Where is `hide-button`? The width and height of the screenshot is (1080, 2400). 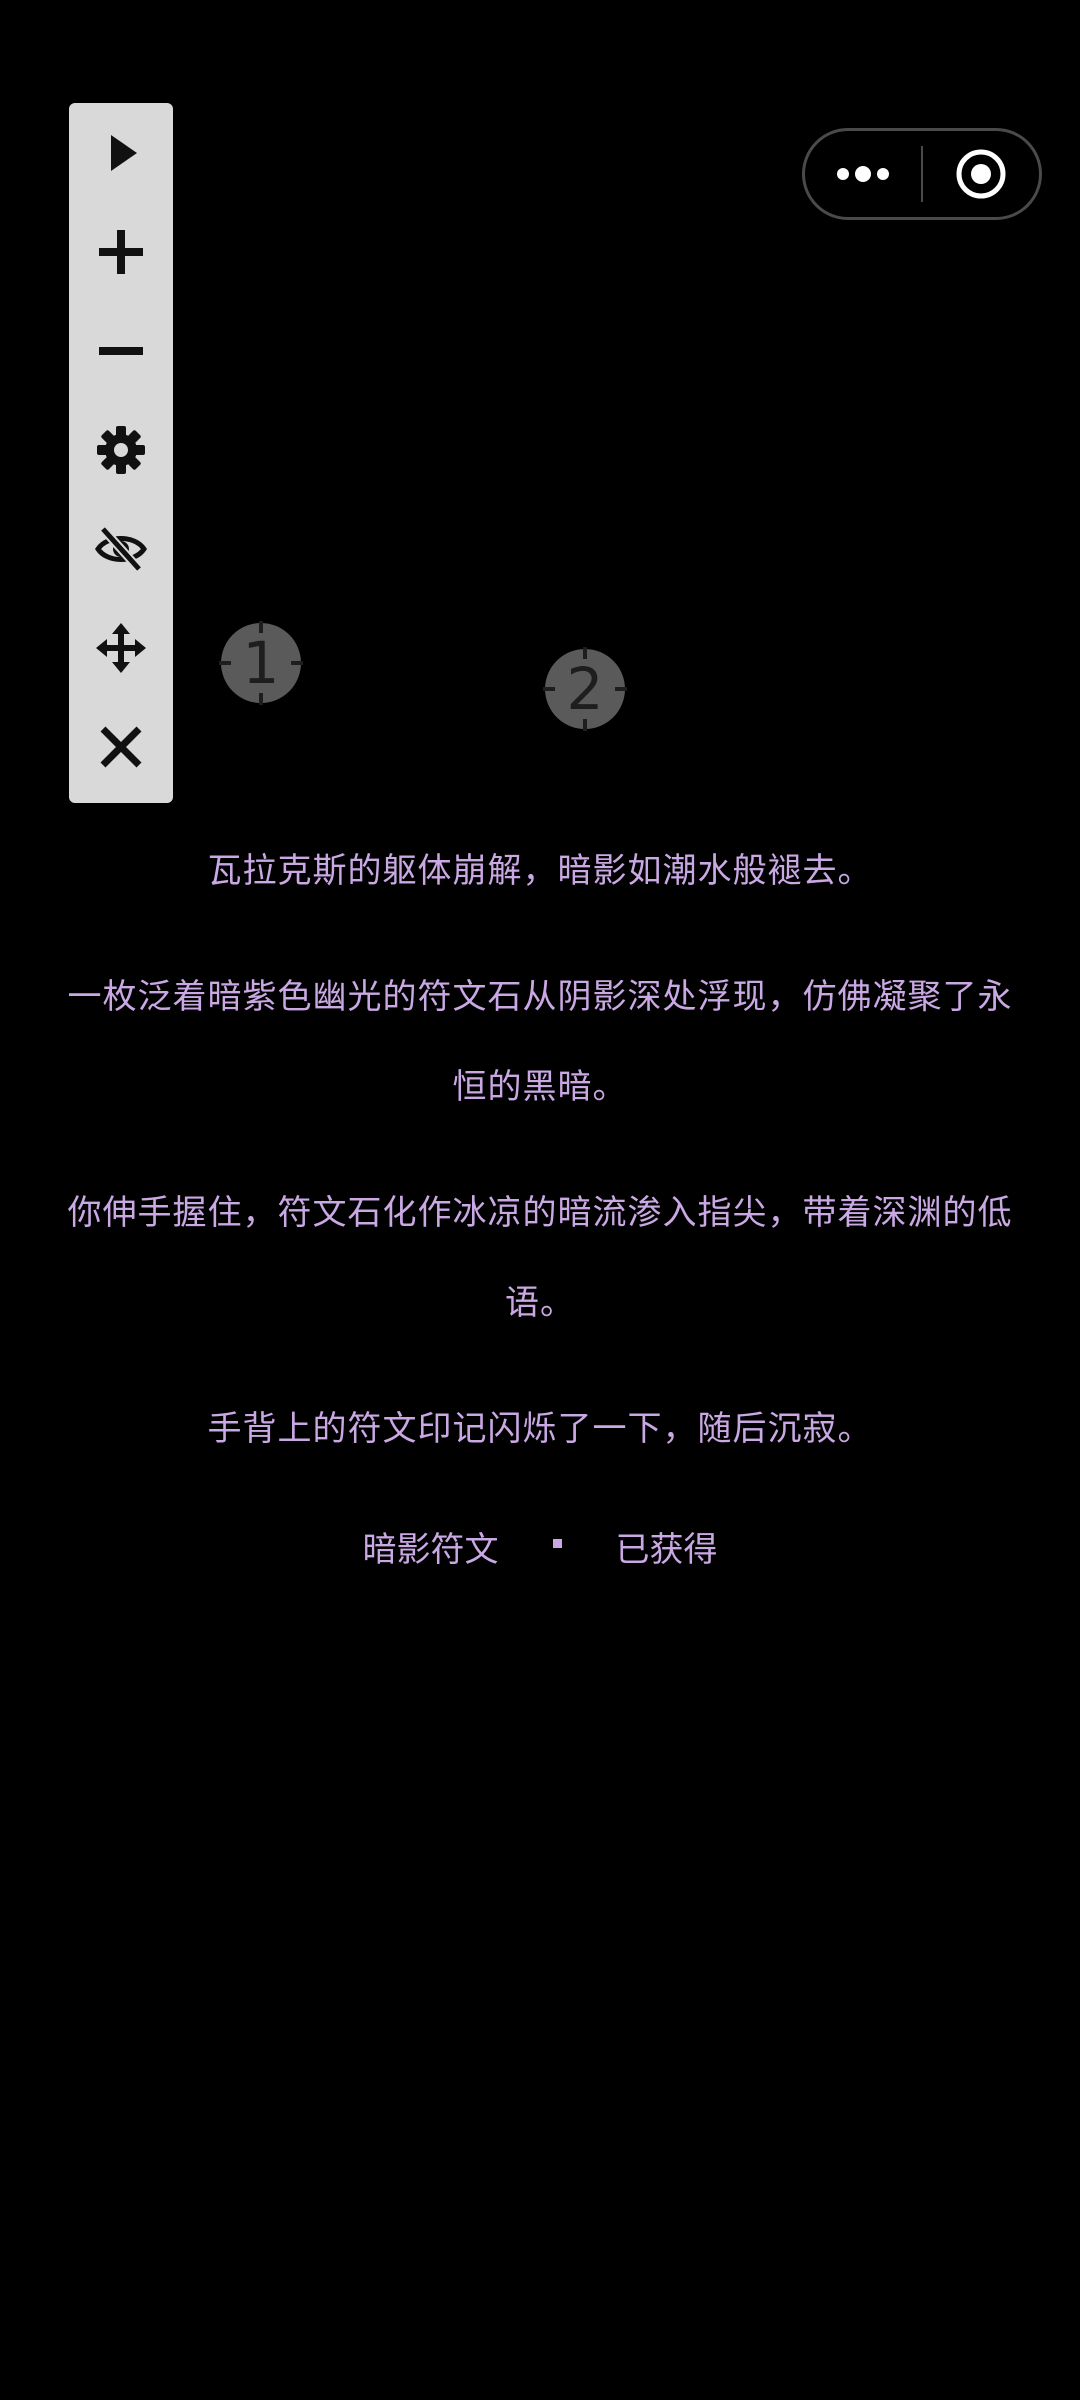 hide-button is located at coordinates (121, 548).